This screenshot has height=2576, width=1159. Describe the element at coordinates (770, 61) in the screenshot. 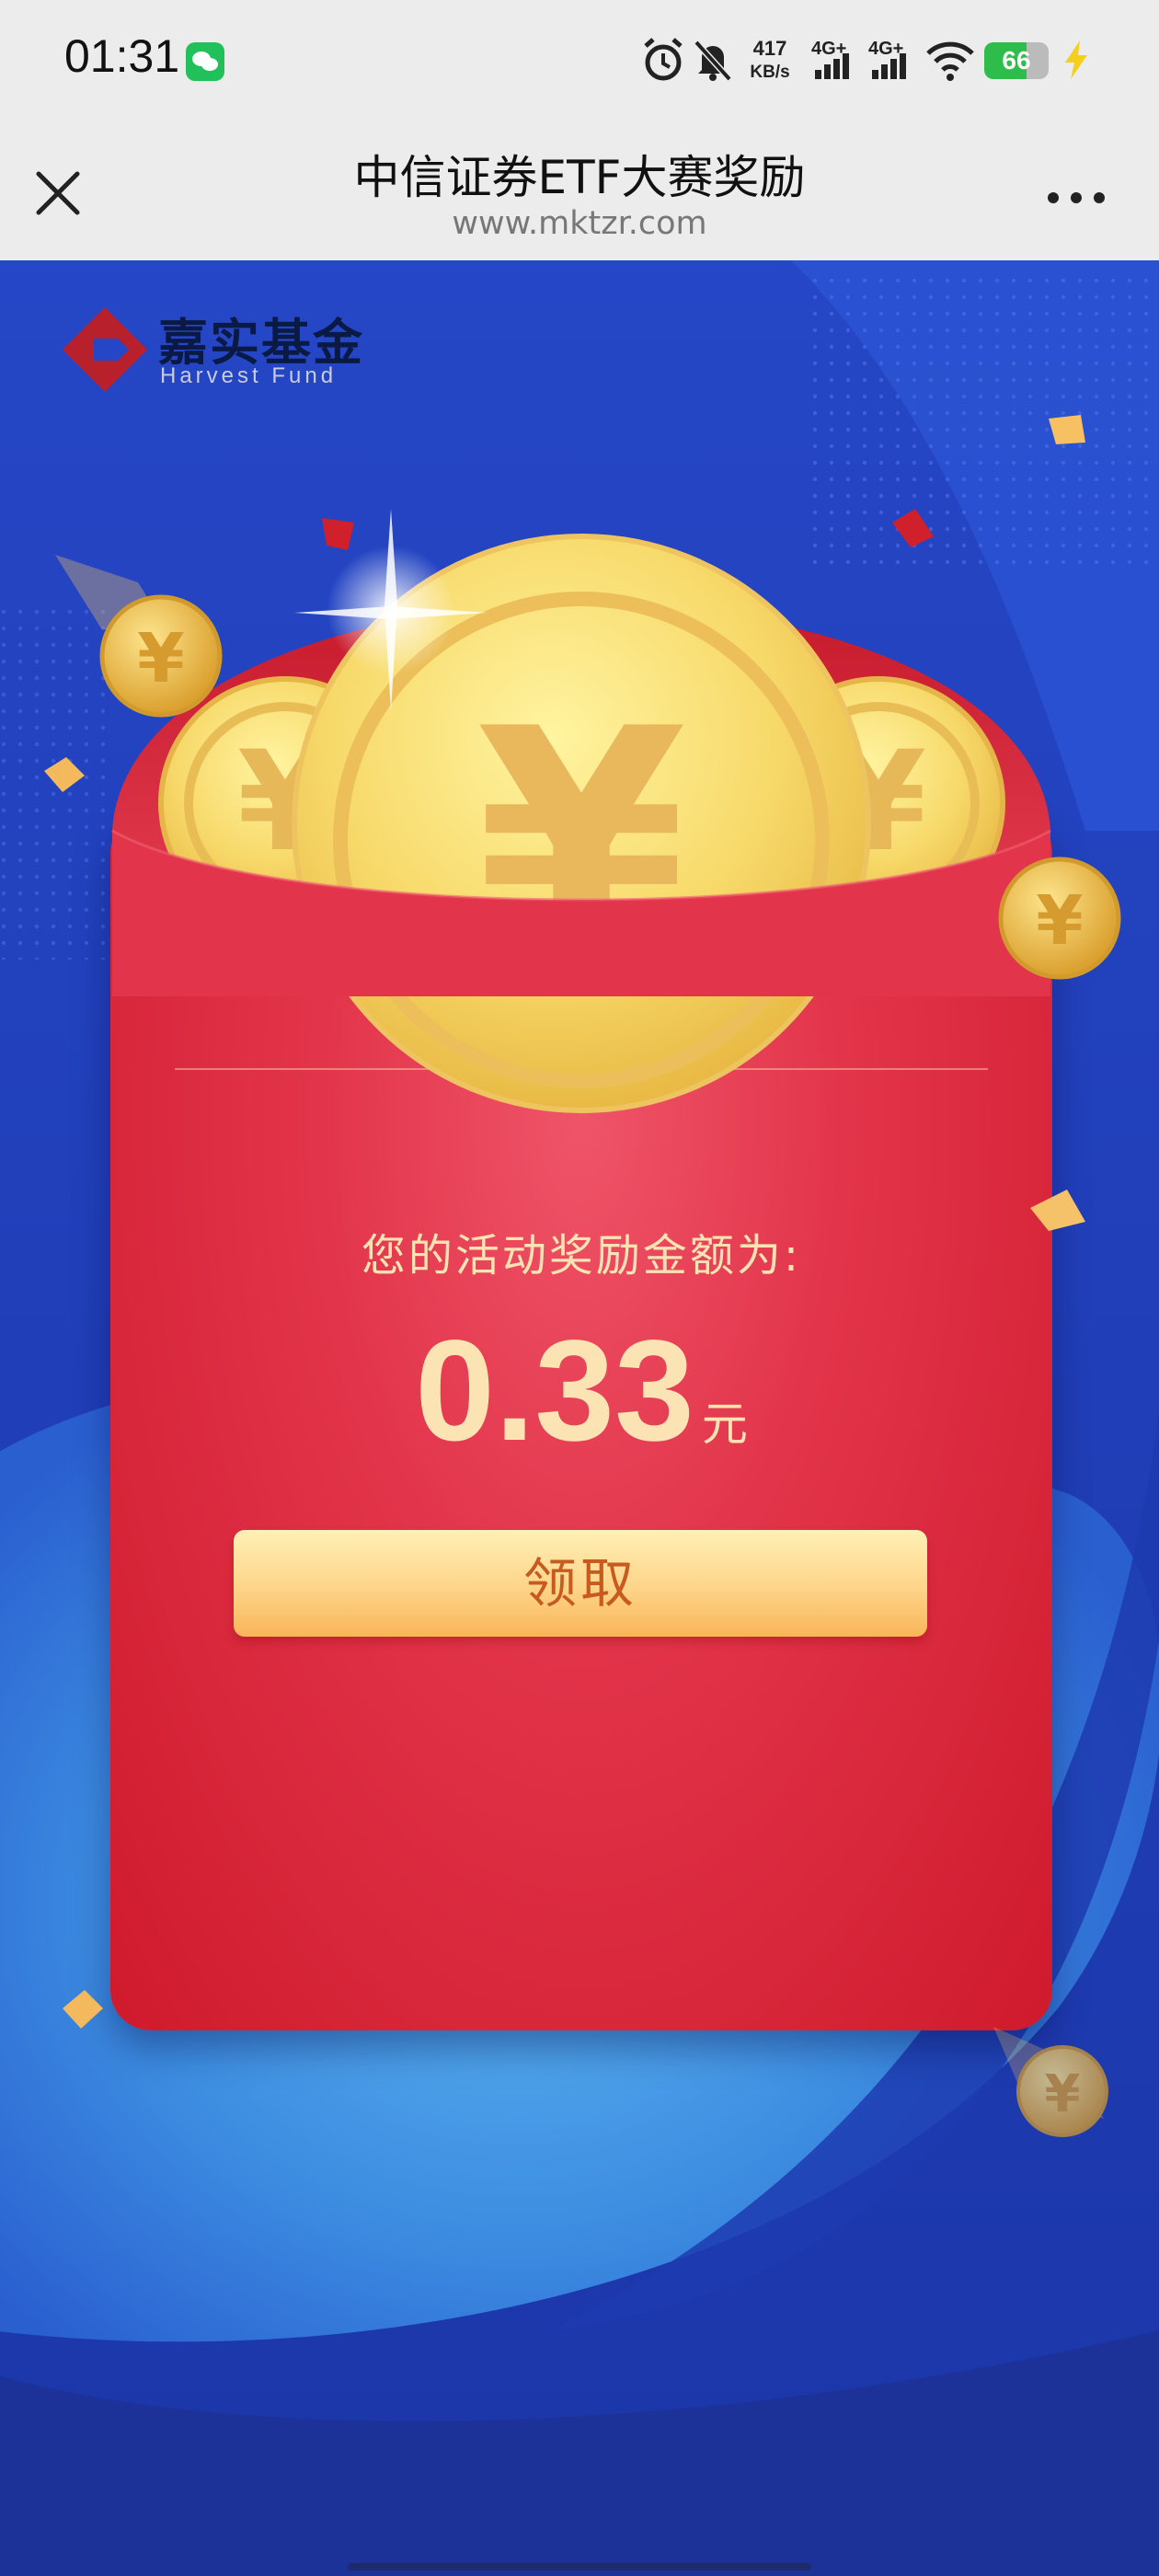

I see `network-speed: 417 KB/s` at that location.